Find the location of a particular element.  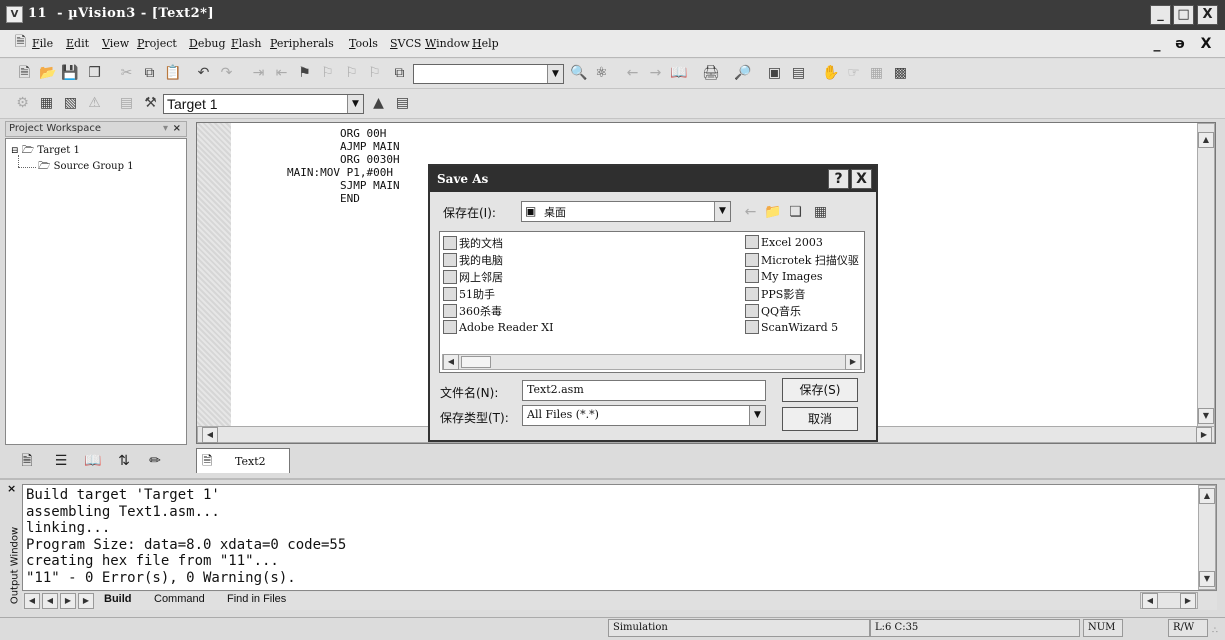

menu-debug: Debug is located at coordinates (207, 43).